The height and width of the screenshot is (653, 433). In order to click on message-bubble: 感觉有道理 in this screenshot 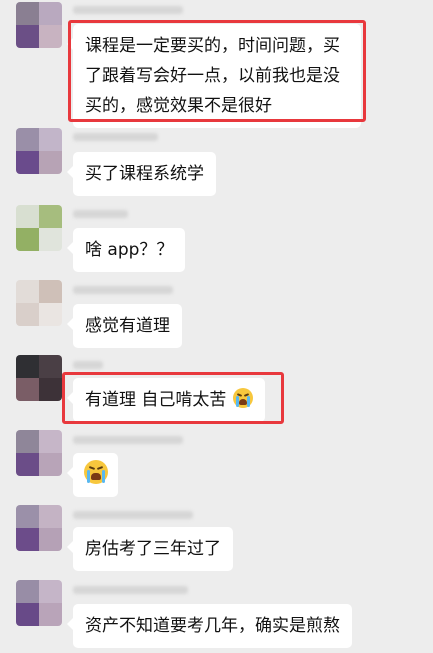, I will do `click(124, 326)`.